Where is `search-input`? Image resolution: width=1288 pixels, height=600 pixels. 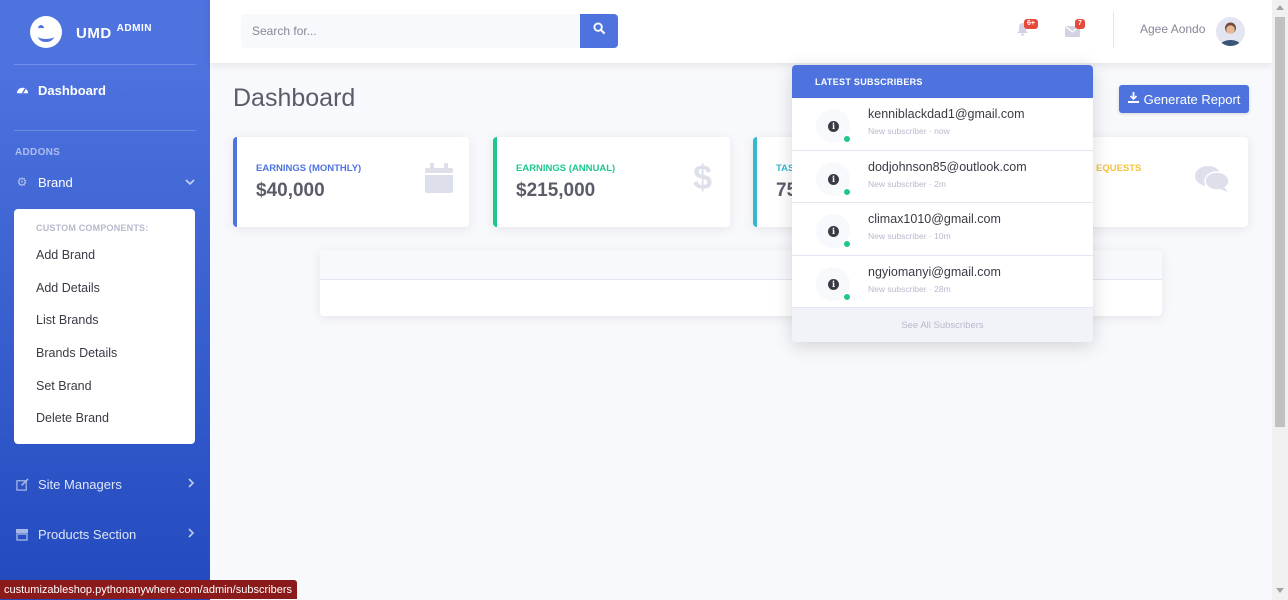 search-input is located at coordinates (410, 31).